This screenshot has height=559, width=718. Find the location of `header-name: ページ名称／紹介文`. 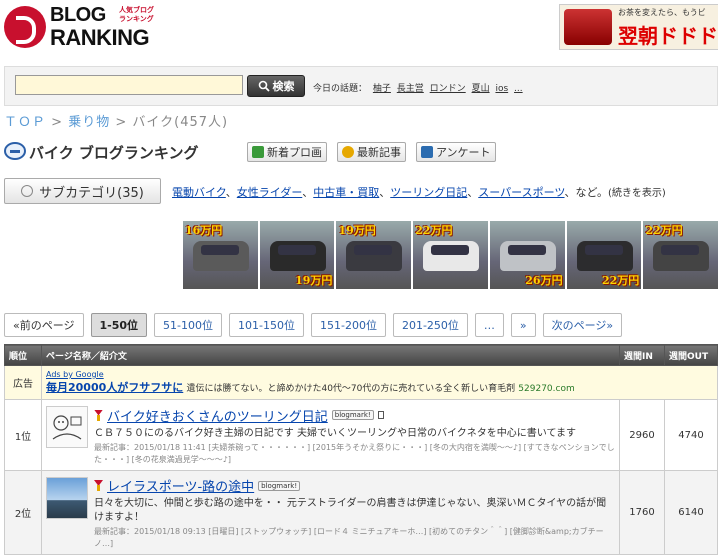

header-name: ページ名称／紹介文 is located at coordinates (330, 355).